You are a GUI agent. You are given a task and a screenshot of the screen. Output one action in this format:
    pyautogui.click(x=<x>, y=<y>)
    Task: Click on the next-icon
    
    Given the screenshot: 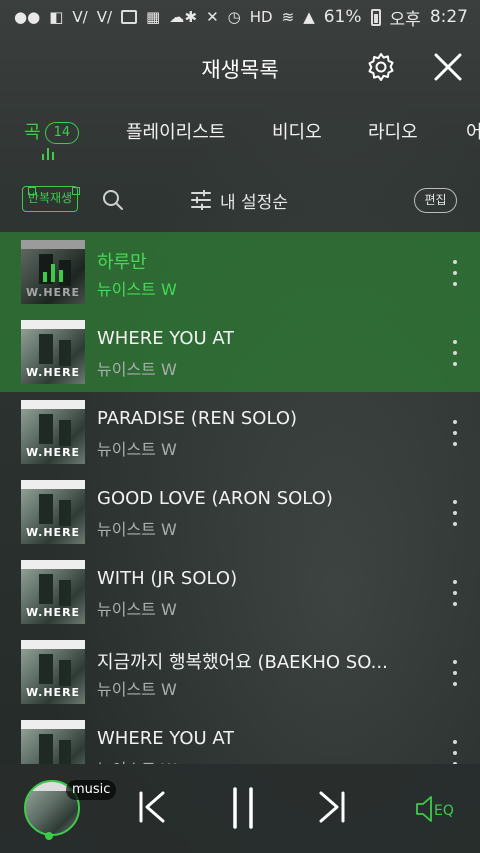 What is the action you would take?
    pyautogui.click(x=332, y=807)
    